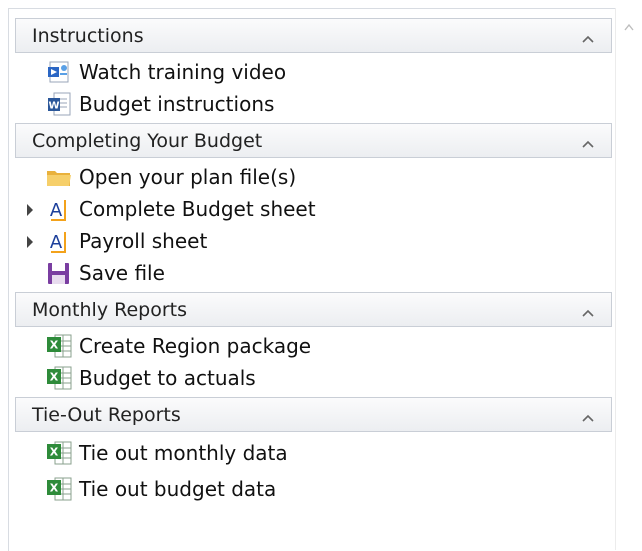  What do you see at coordinates (122, 273) in the screenshot?
I see `task-label: Save file` at bounding box center [122, 273].